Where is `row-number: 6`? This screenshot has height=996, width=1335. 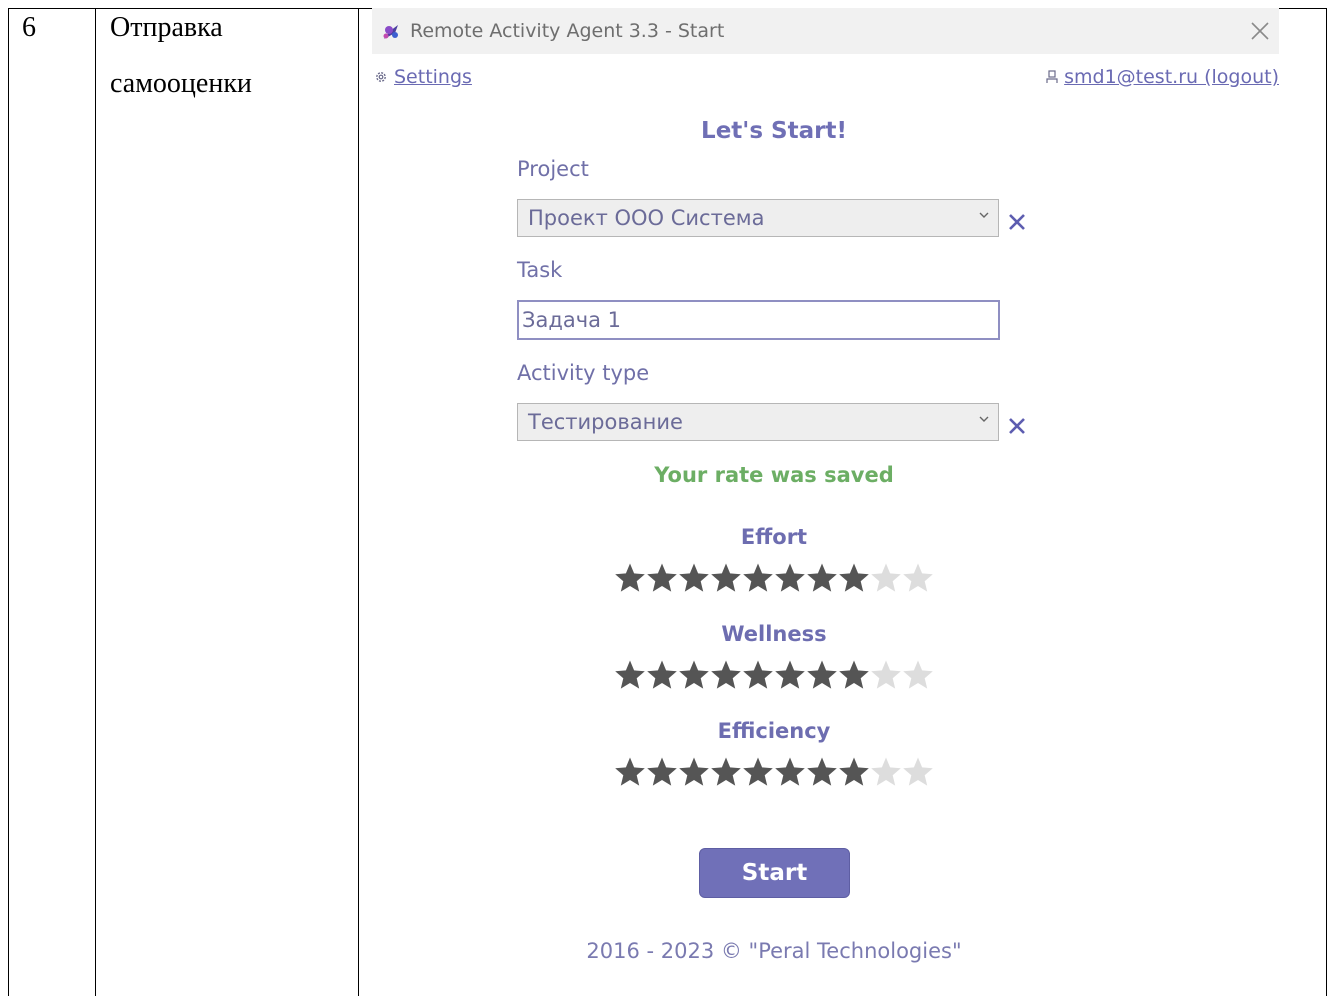 row-number: 6 is located at coordinates (29, 27).